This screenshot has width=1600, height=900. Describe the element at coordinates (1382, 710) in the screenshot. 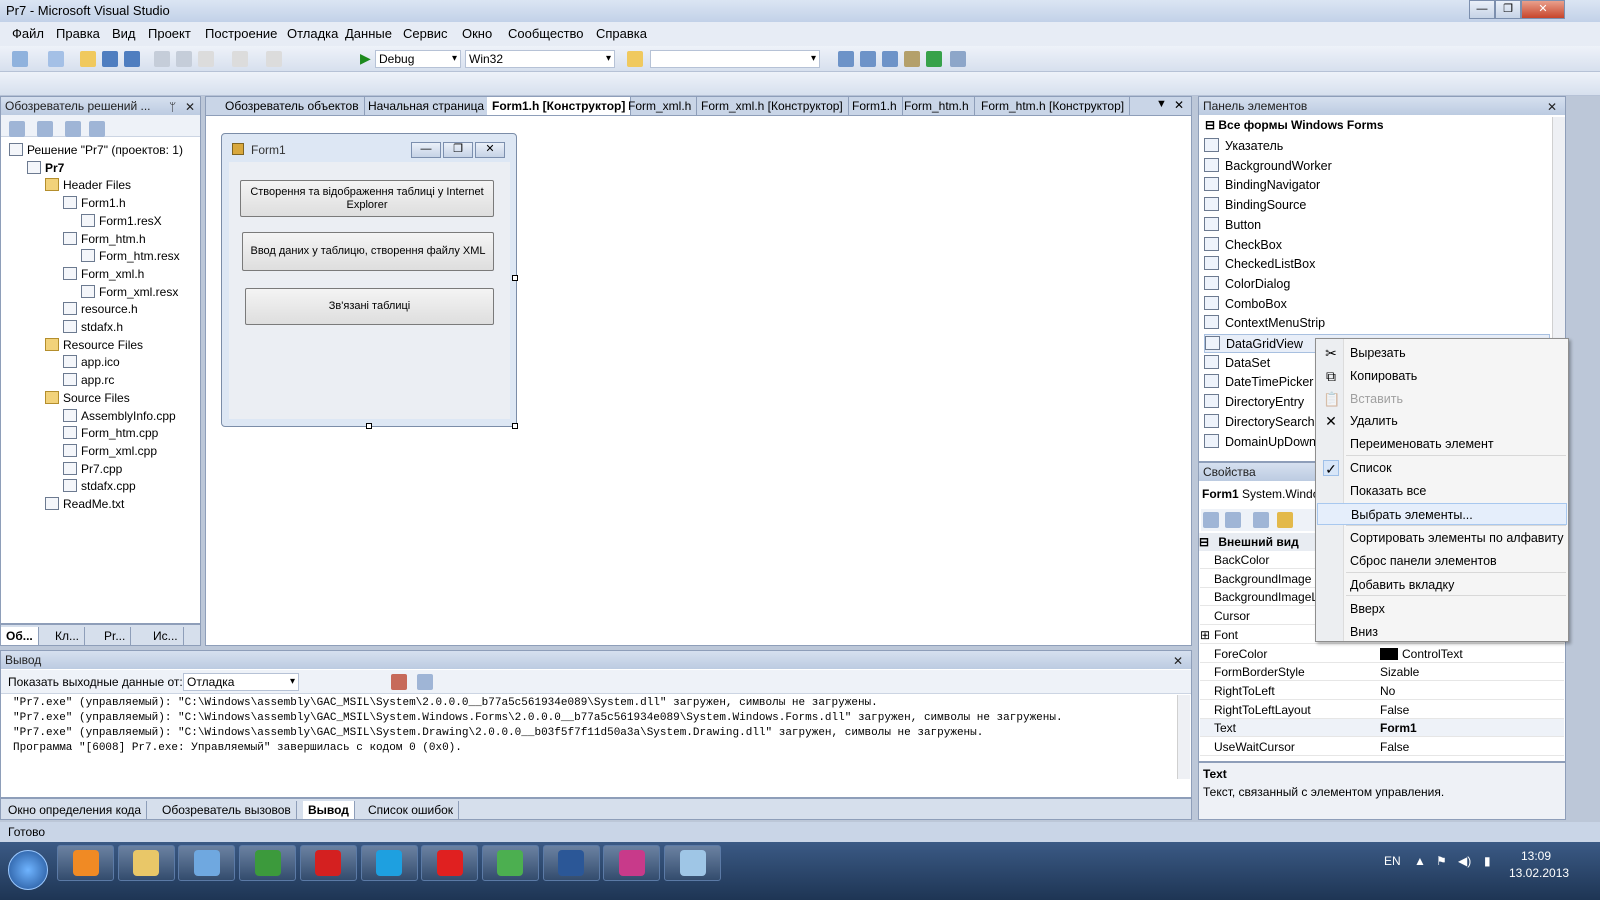

I see `property-row: RightToLeftLayout False` at that location.